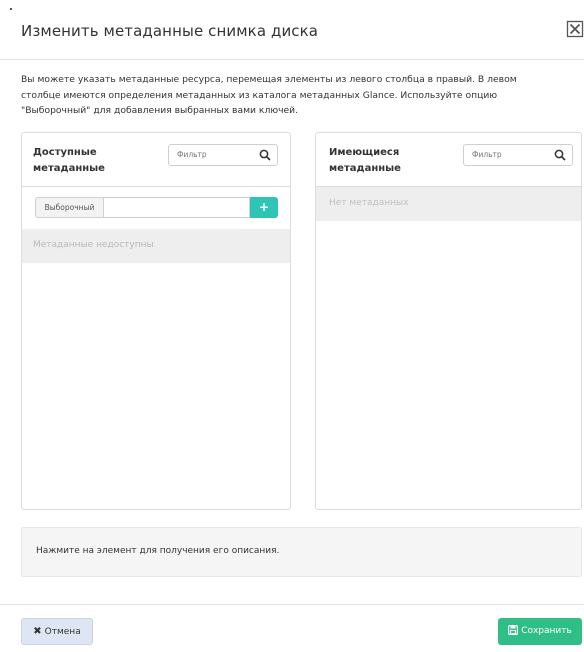 This screenshot has width=584, height=652. What do you see at coordinates (156, 246) in the screenshot?
I see `available-empty-row: Метаданные недоступны` at bounding box center [156, 246].